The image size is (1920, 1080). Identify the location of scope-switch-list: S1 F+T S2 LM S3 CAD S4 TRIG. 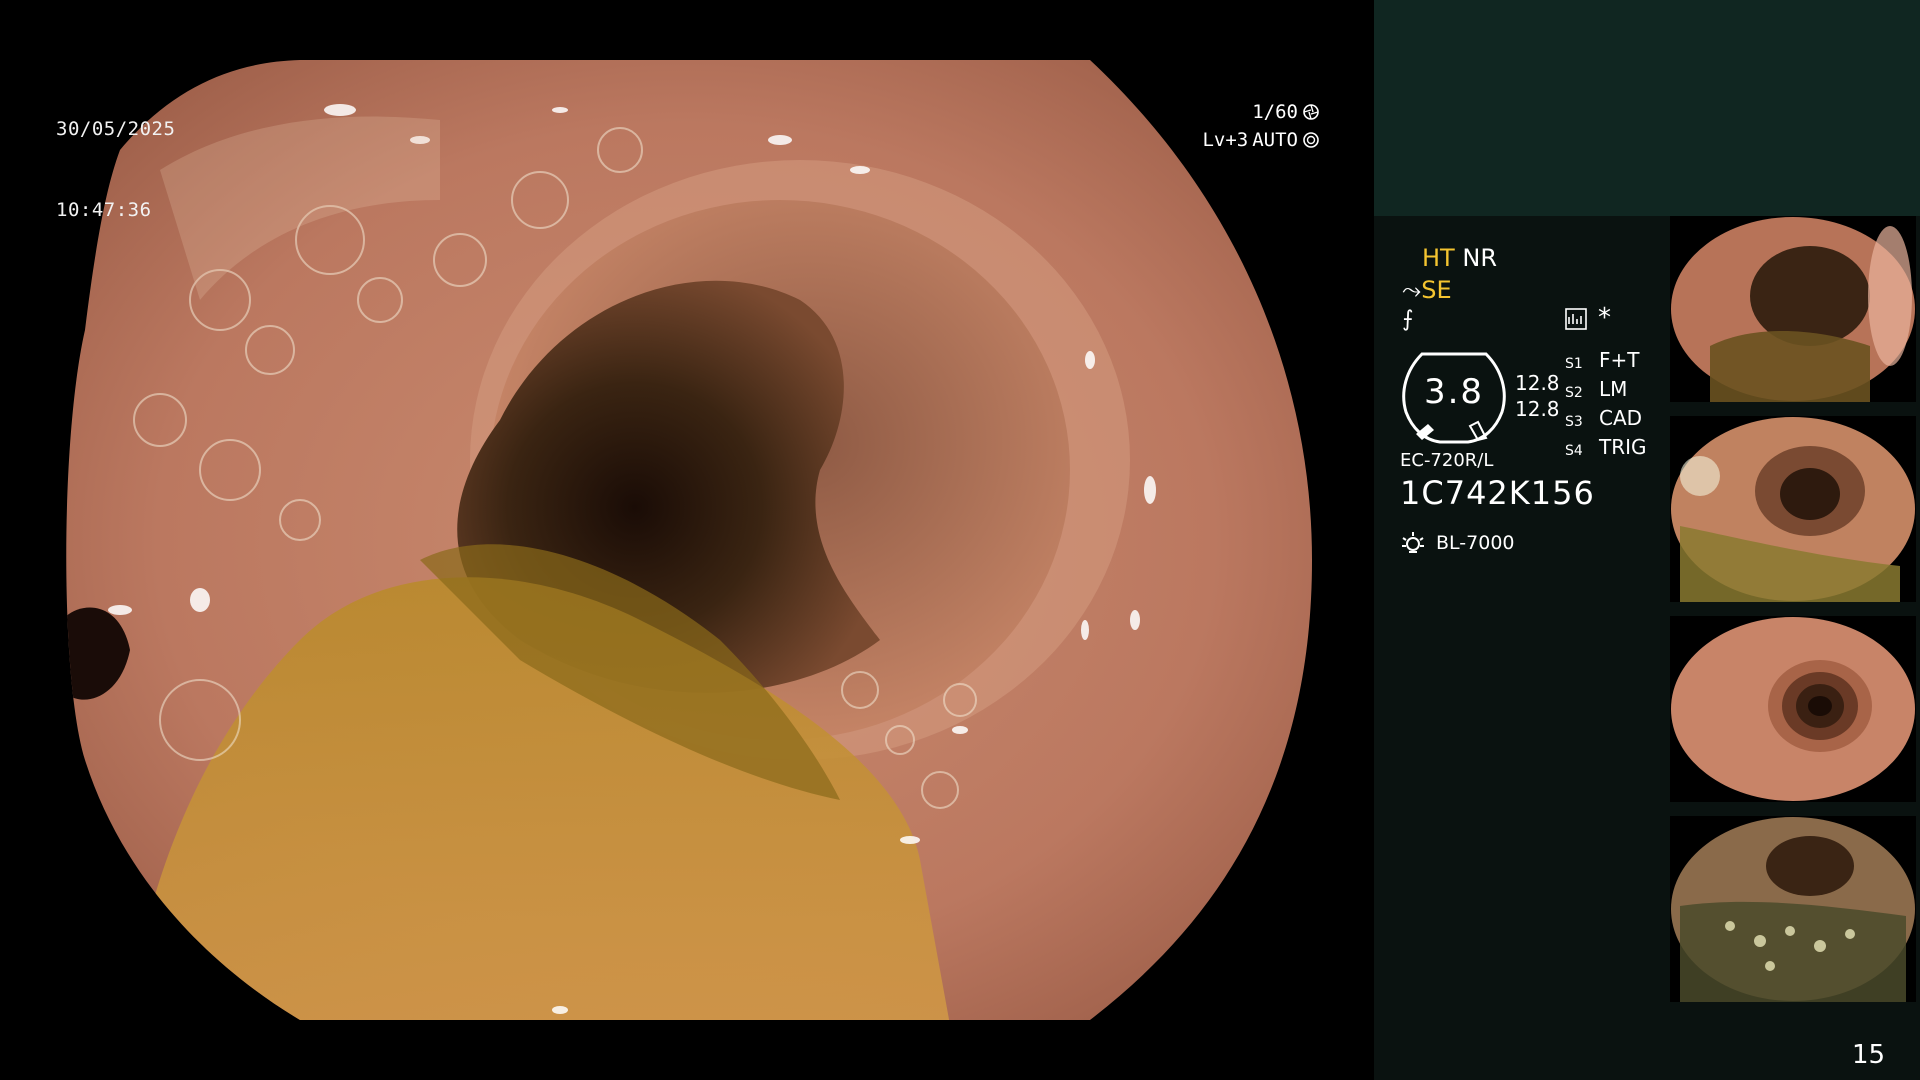
(1606, 406).